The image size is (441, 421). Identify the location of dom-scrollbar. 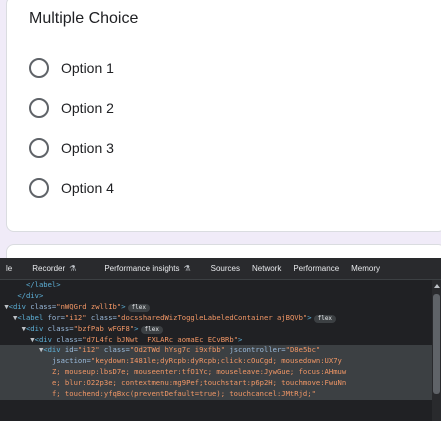
(436, 350).